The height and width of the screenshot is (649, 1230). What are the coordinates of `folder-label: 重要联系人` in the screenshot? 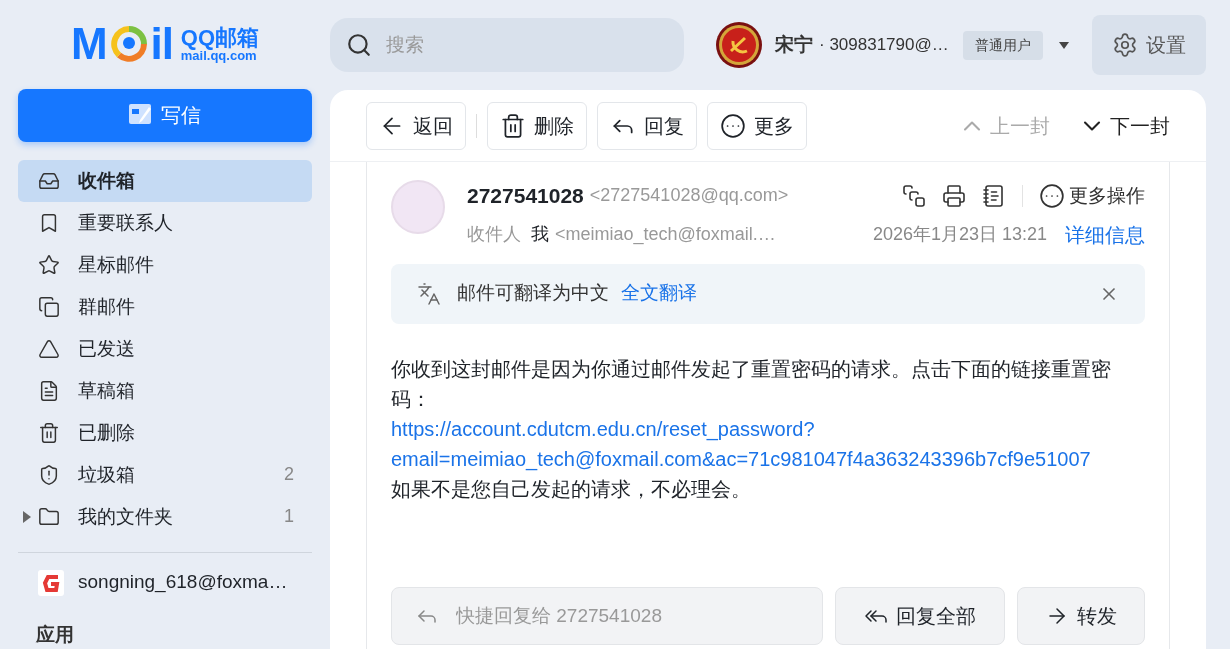 It's located at (126, 222).